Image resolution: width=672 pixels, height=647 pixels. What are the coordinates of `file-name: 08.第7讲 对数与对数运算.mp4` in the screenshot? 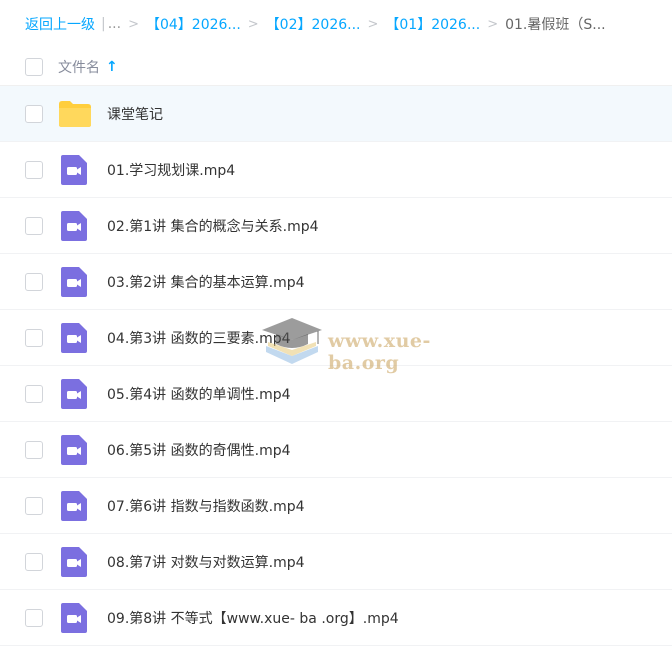 It's located at (206, 562).